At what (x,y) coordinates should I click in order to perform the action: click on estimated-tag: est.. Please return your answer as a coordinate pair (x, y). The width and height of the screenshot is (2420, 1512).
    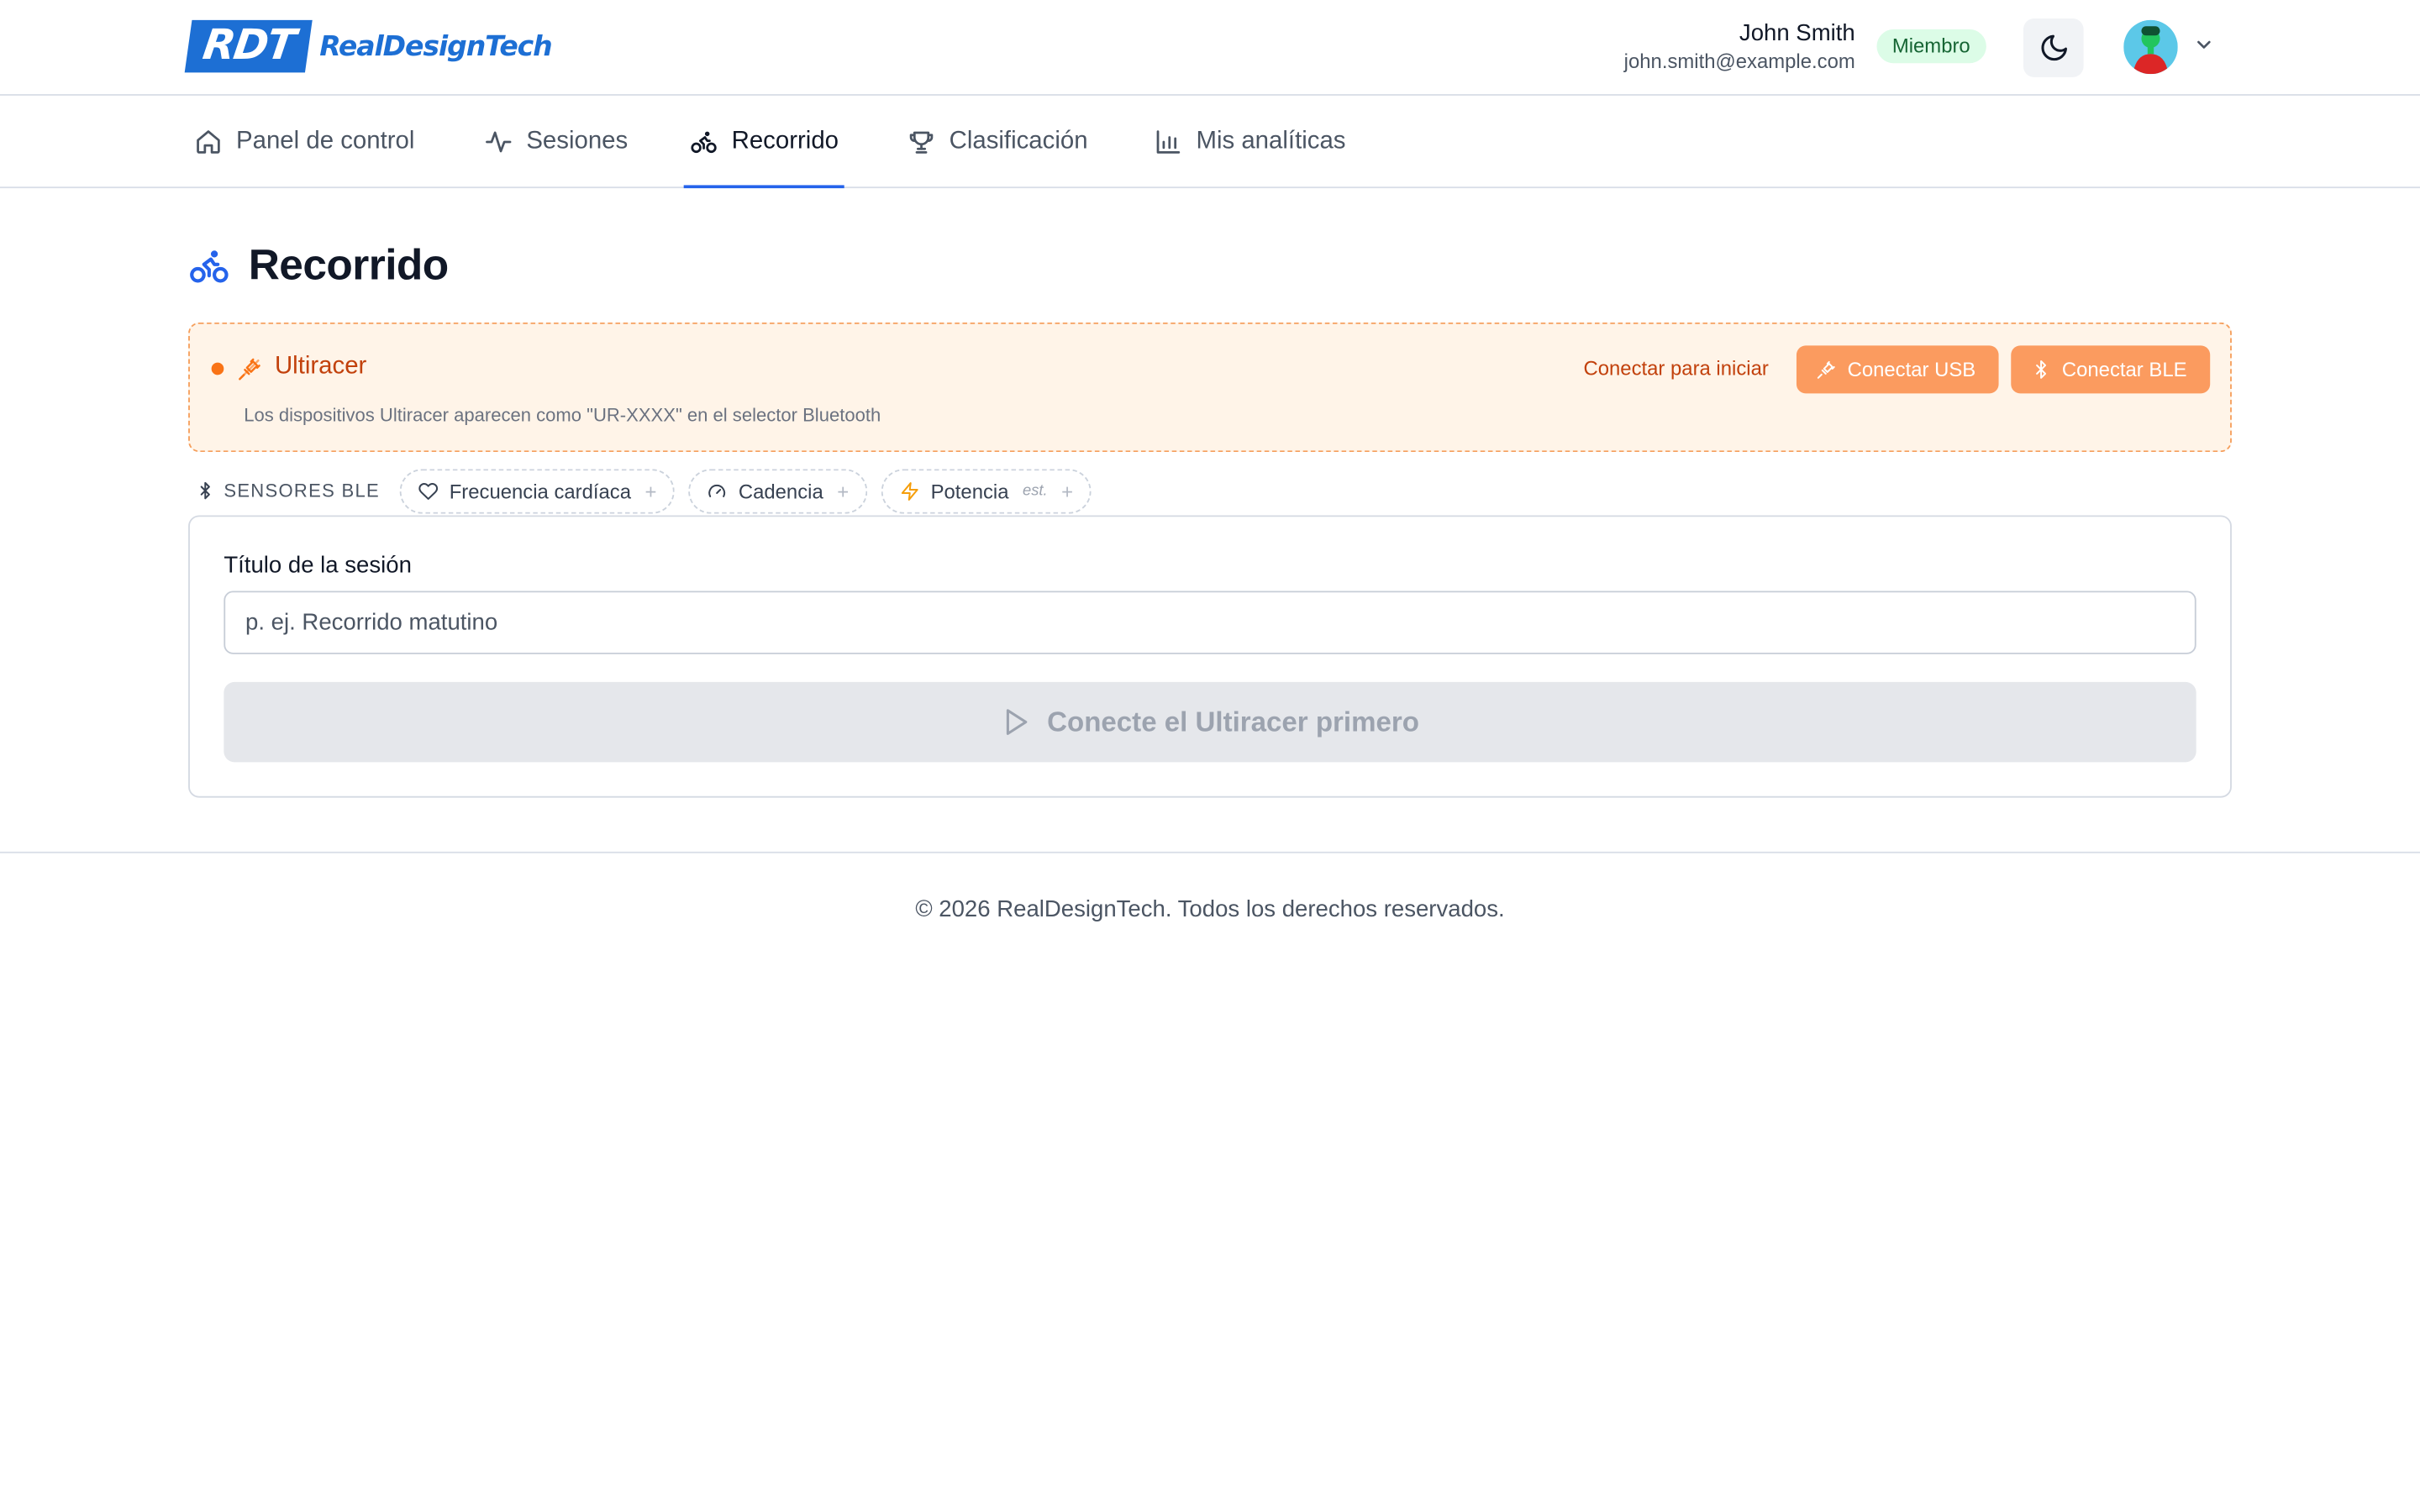
    Looking at the image, I should click on (1035, 490).